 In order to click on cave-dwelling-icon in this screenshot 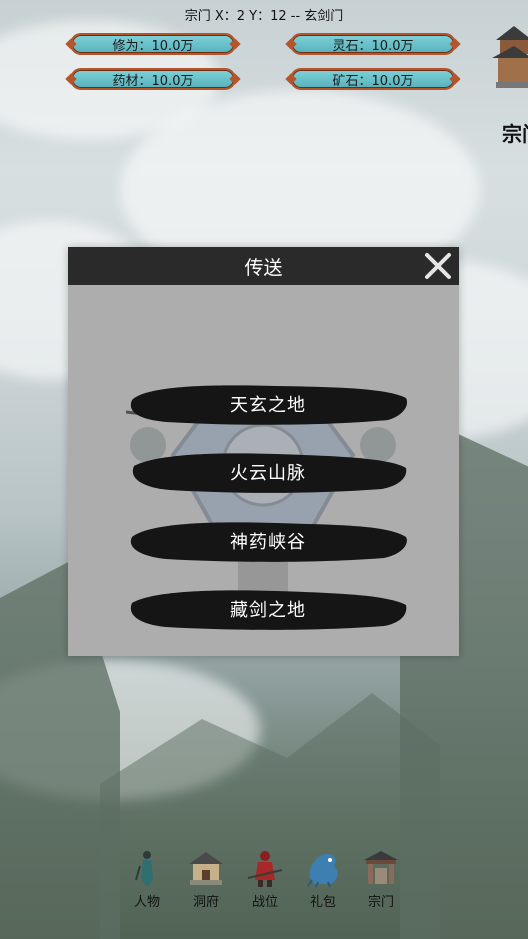, I will do `click(206, 868)`.